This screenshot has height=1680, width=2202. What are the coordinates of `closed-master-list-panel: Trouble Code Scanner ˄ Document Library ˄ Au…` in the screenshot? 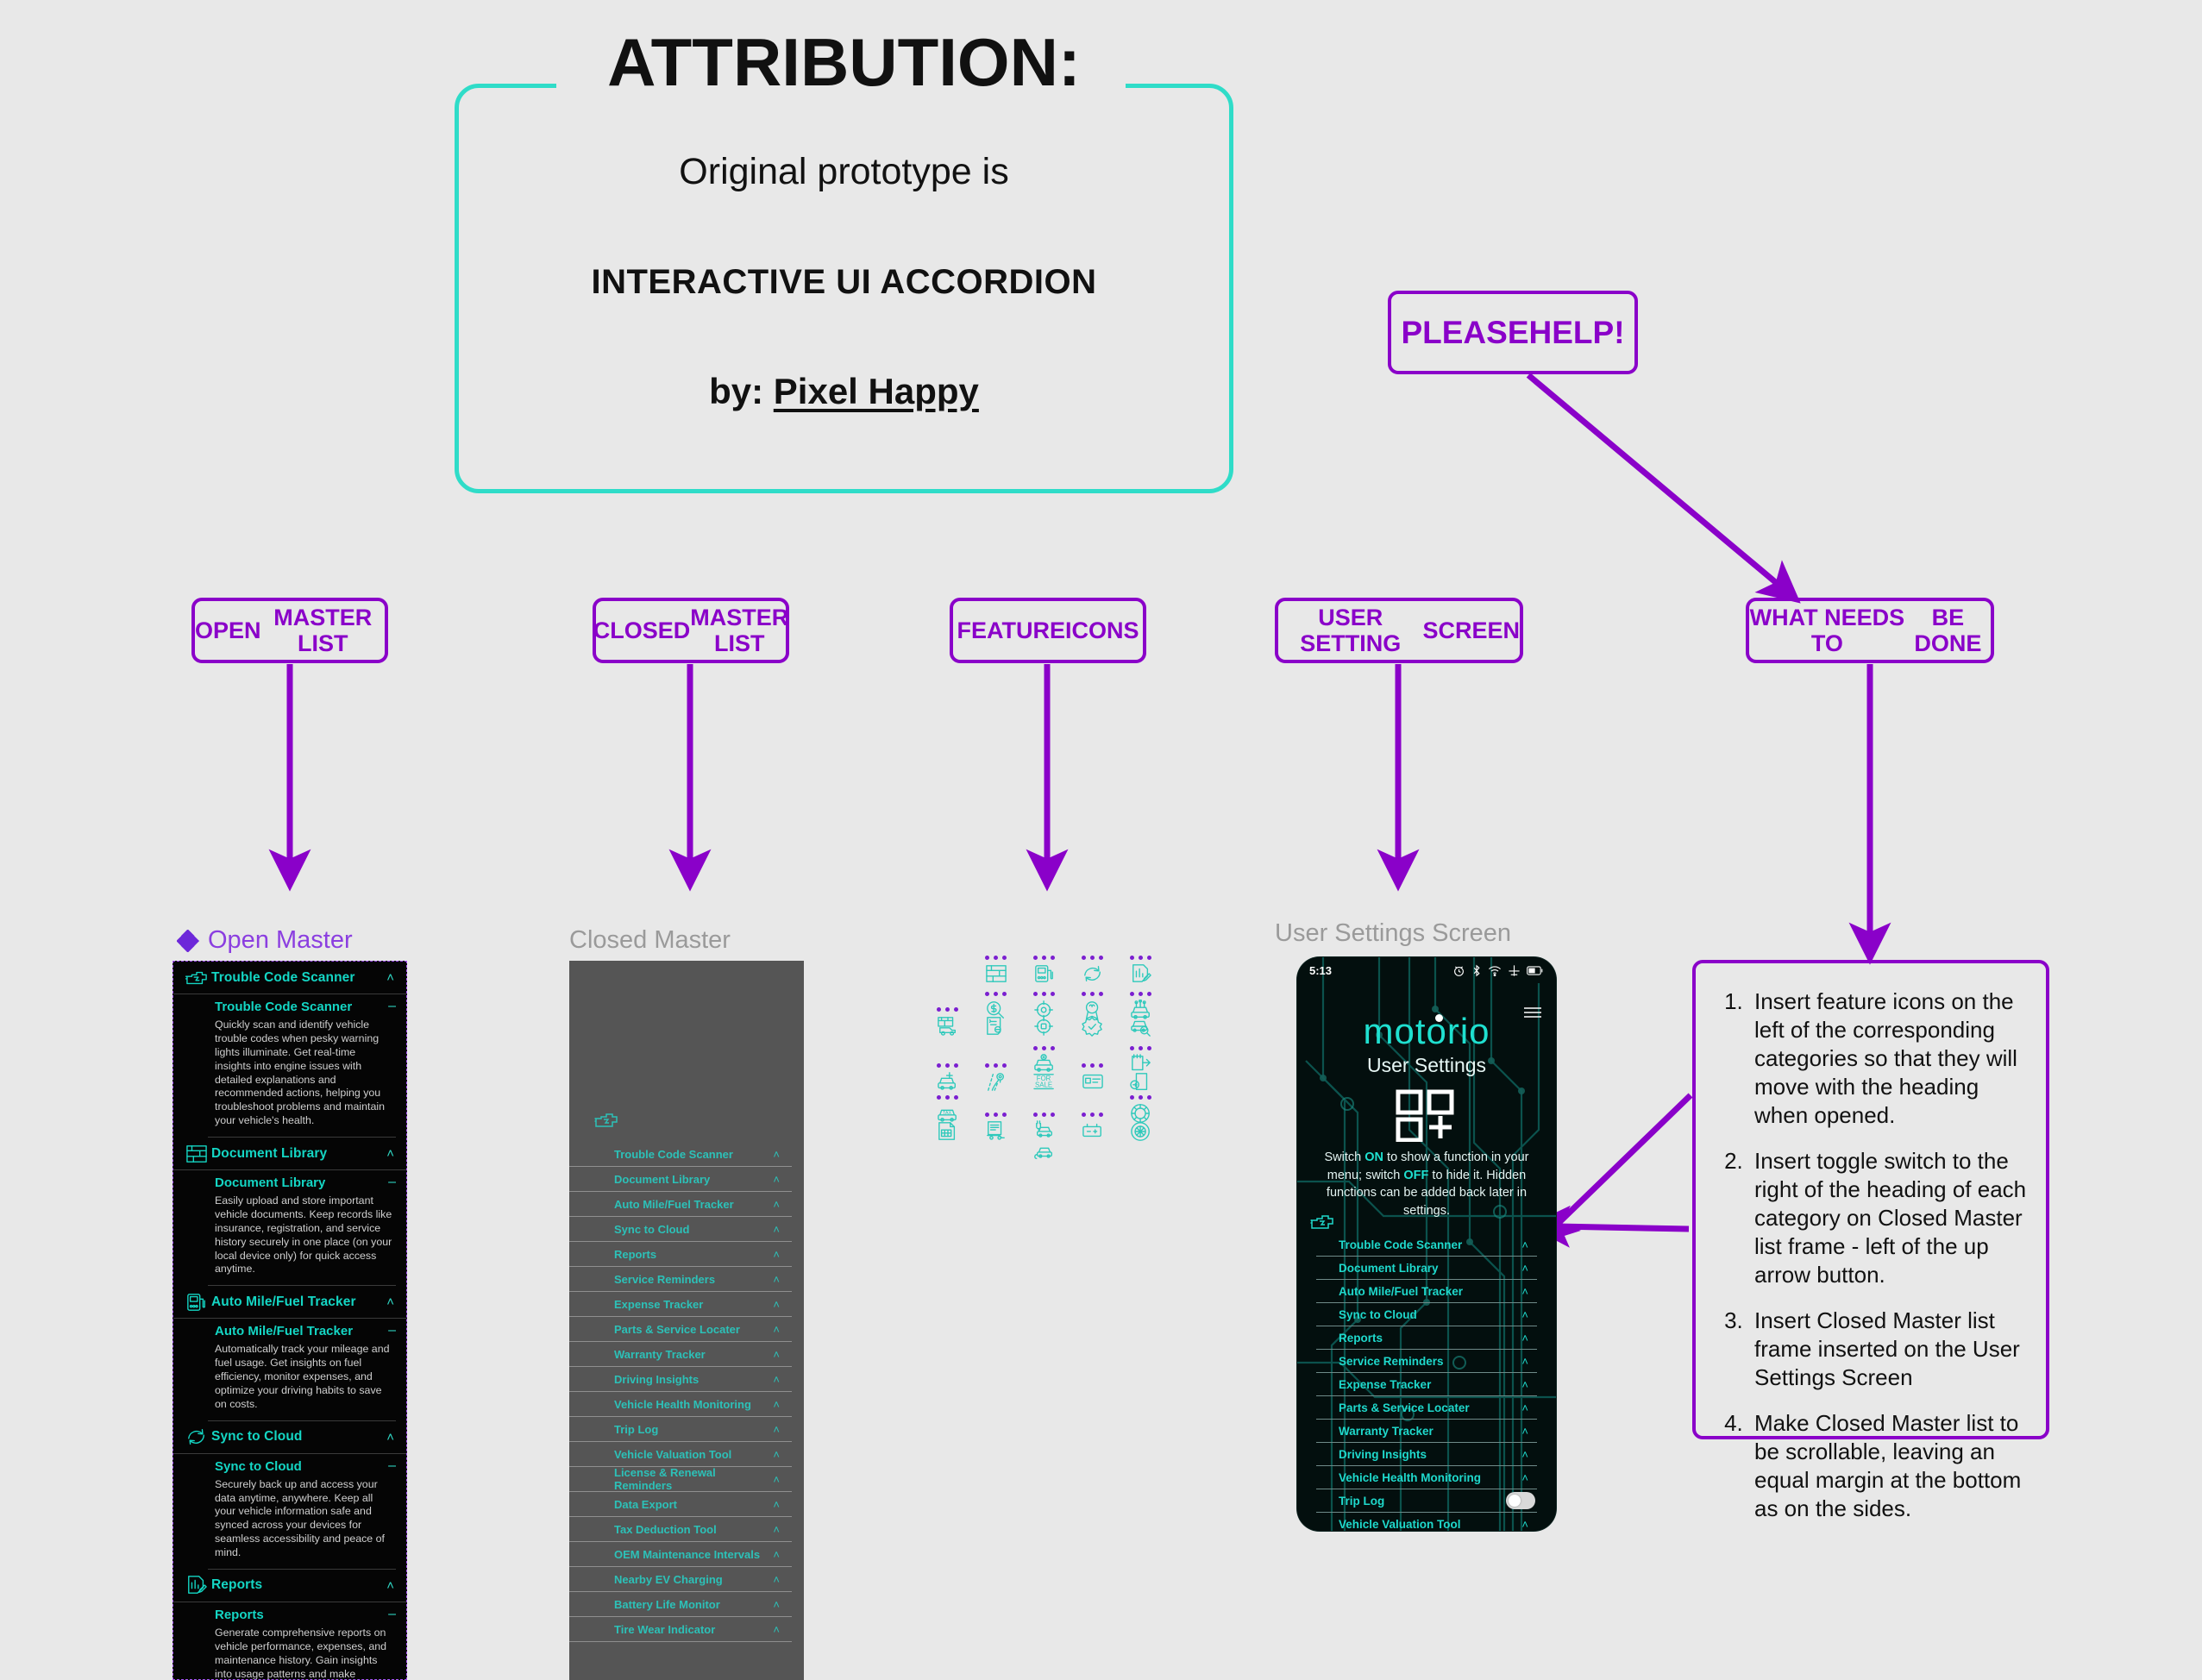 It's located at (686, 1320).